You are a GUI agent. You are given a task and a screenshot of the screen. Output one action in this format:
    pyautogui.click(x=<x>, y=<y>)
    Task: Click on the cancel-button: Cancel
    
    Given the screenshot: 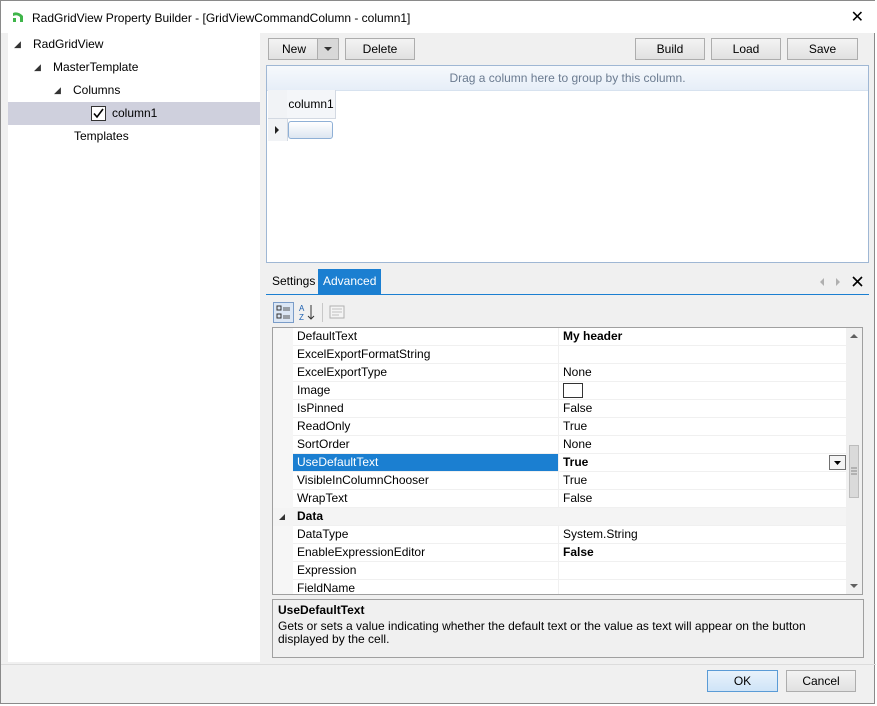 What is the action you would take?
    pyautogui.click(x=821, y=681)
    